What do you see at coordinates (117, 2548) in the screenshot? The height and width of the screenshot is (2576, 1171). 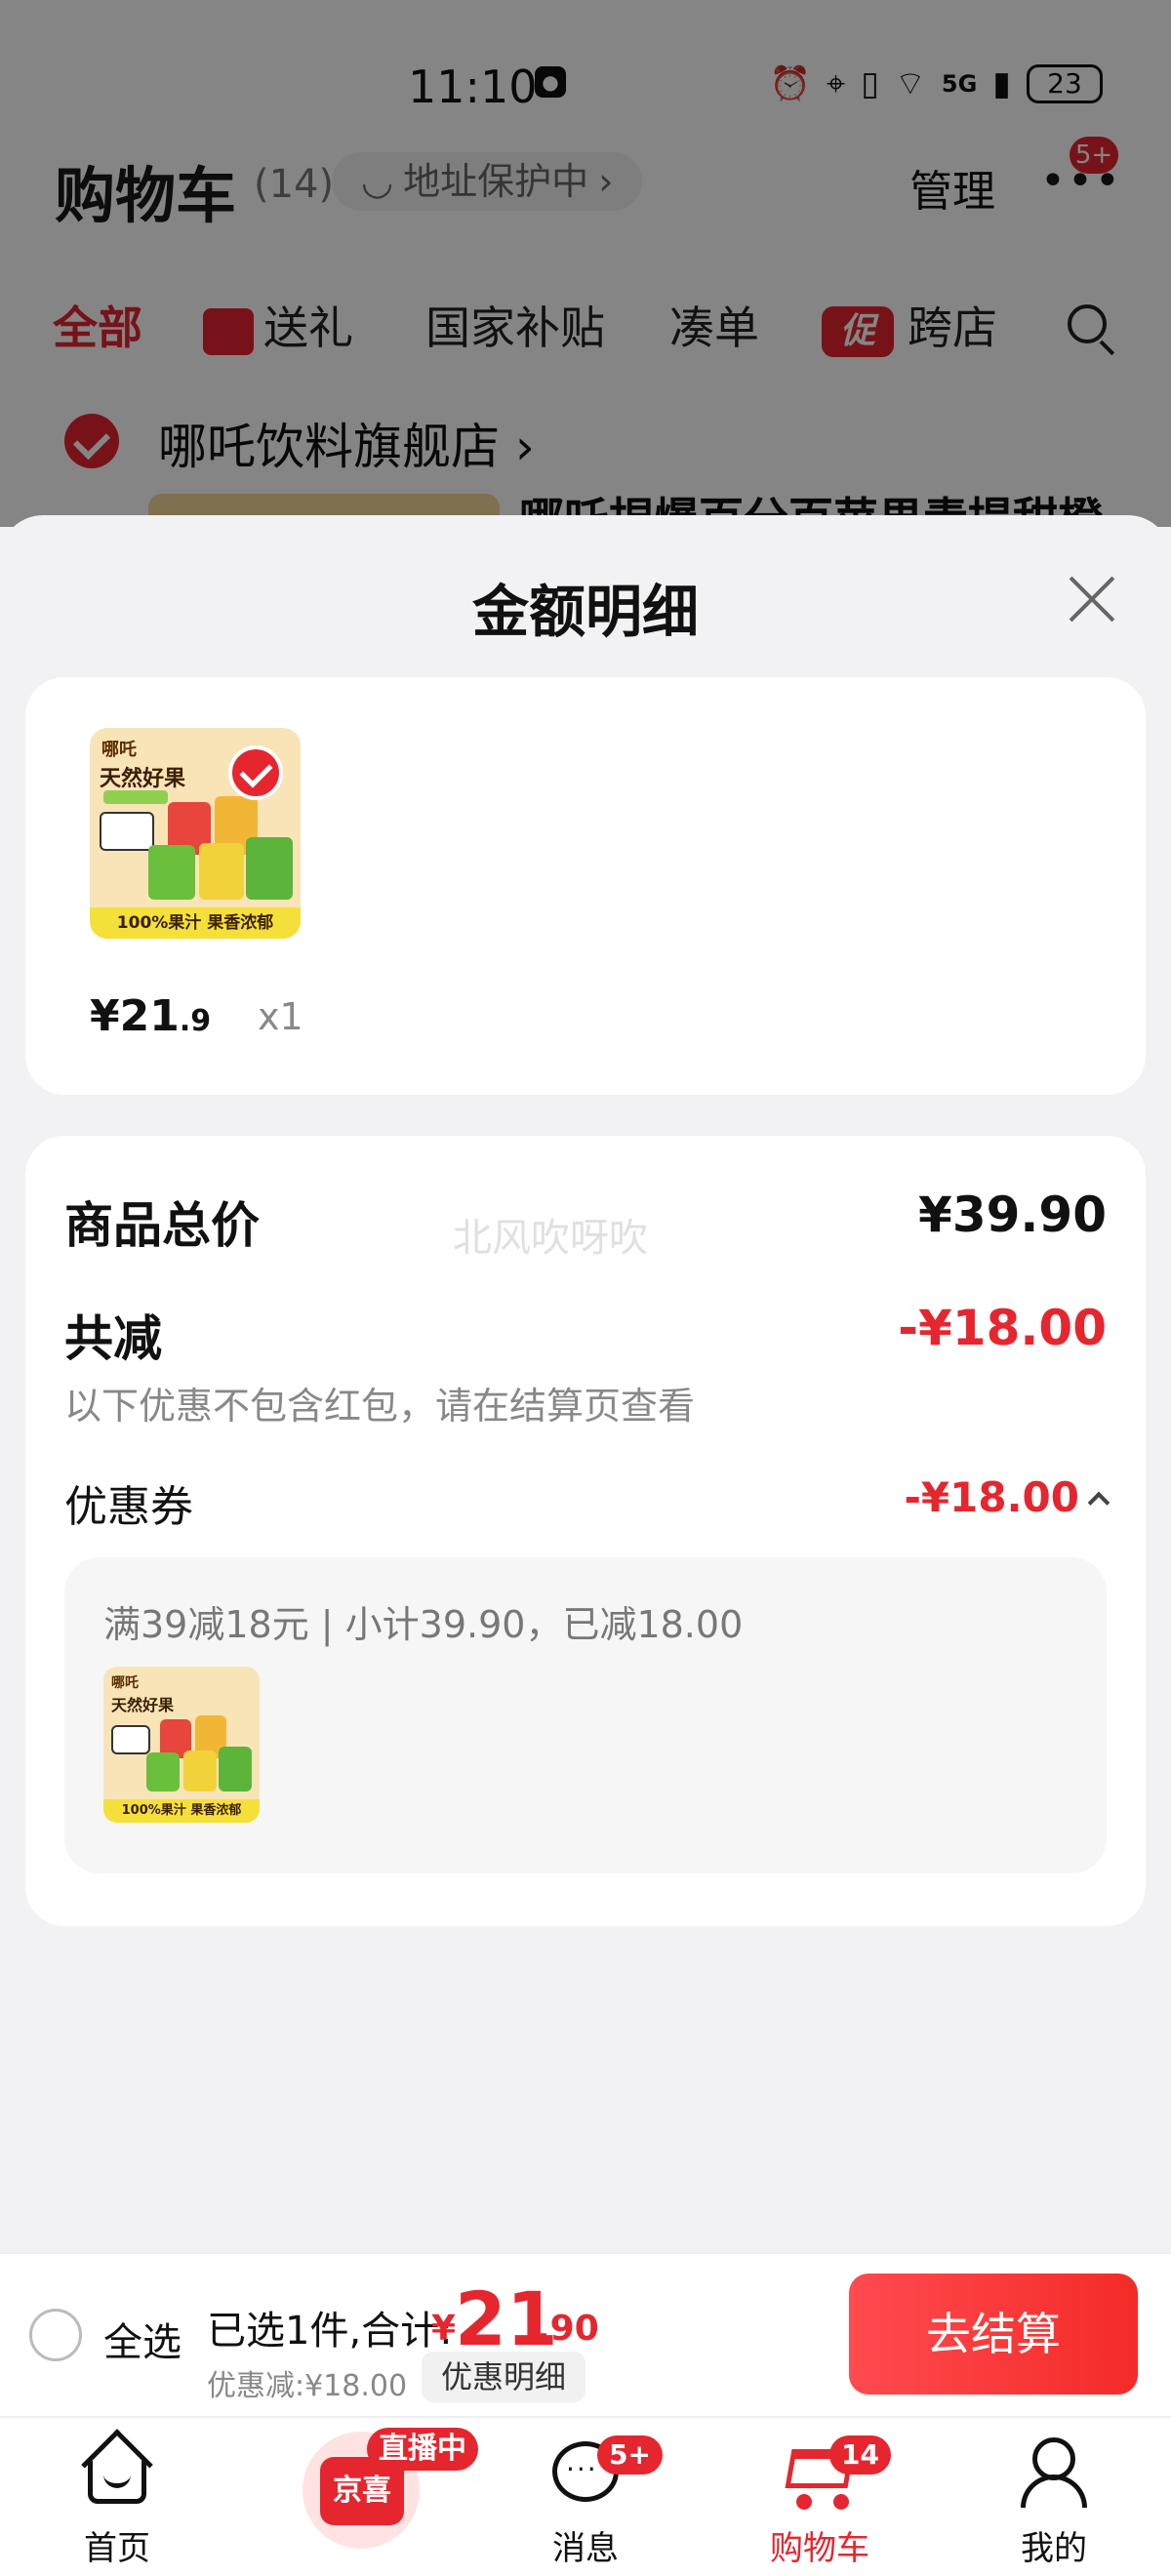 I see `nav-home-label: 首页` at bounding box center [117, 2548].